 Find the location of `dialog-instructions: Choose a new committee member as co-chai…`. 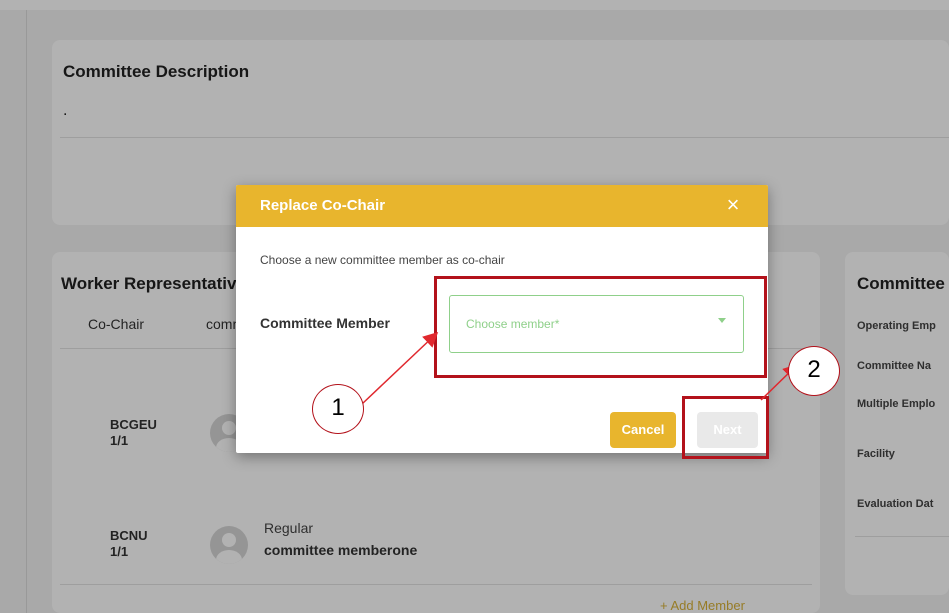

dialog-instructions: Choose a new committee member as co-chai… is located at coordinates (382, 260).